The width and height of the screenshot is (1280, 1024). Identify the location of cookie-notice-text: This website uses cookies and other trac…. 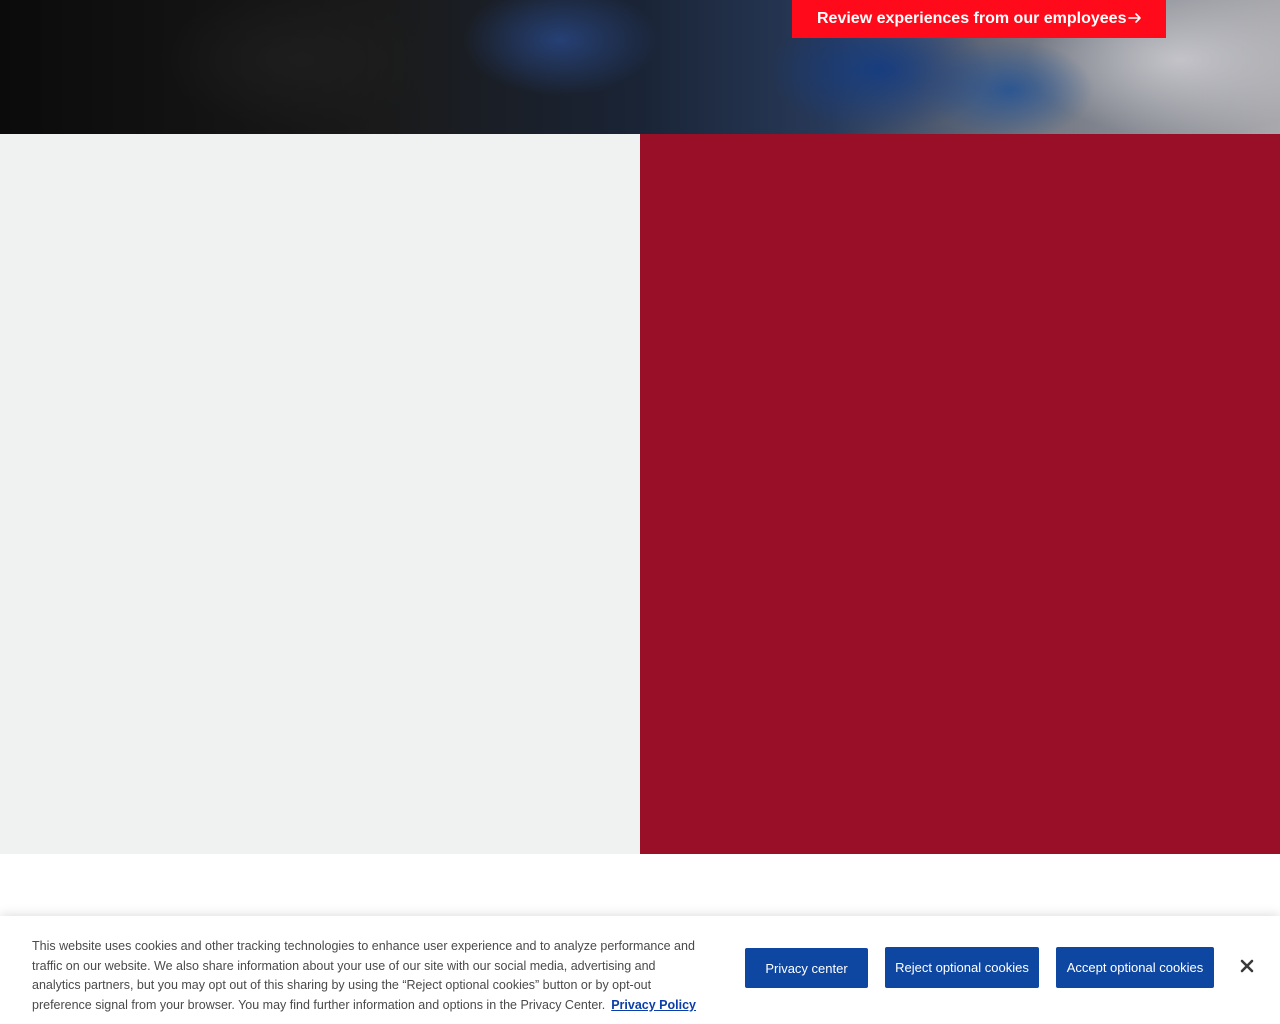
(369, 976).